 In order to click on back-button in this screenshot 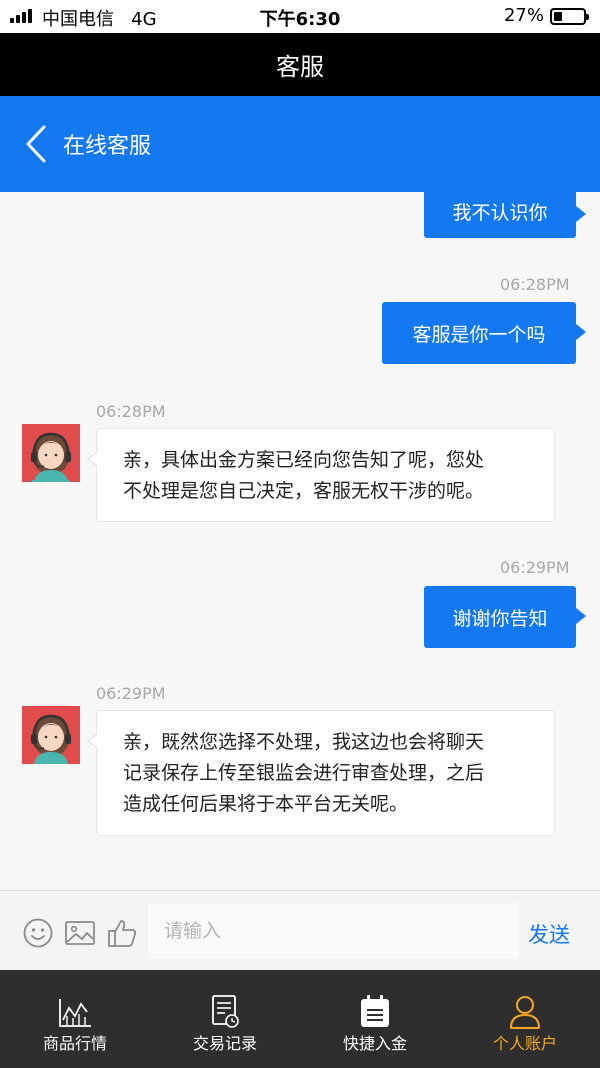, I will do `click(37, 144)`.